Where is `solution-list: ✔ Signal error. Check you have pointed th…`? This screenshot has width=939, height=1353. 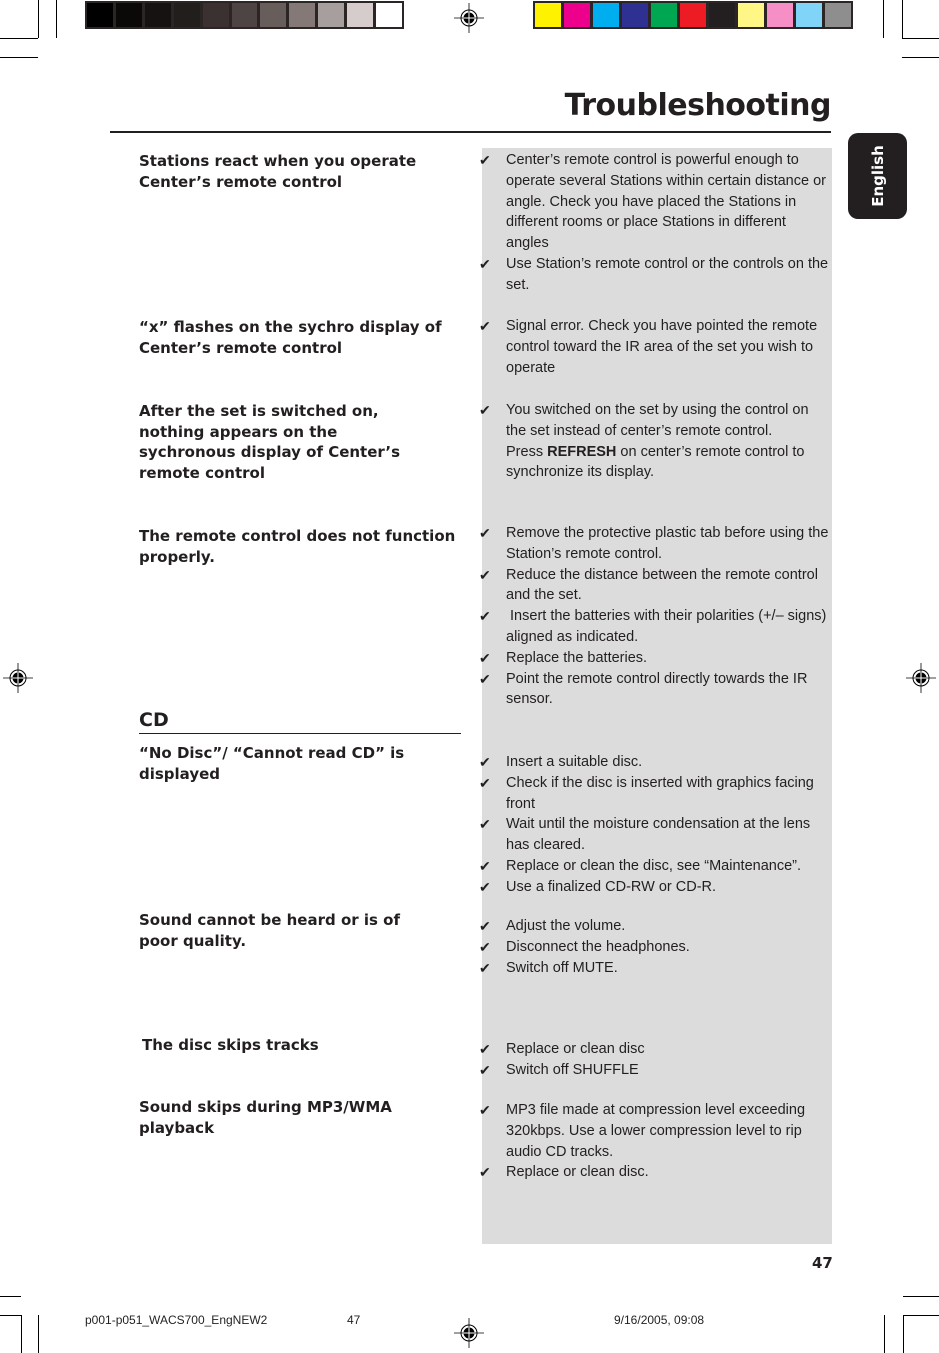
solution-list: ✔ Signal error. Check you have pointed th… is located at coordinates (654, 347).